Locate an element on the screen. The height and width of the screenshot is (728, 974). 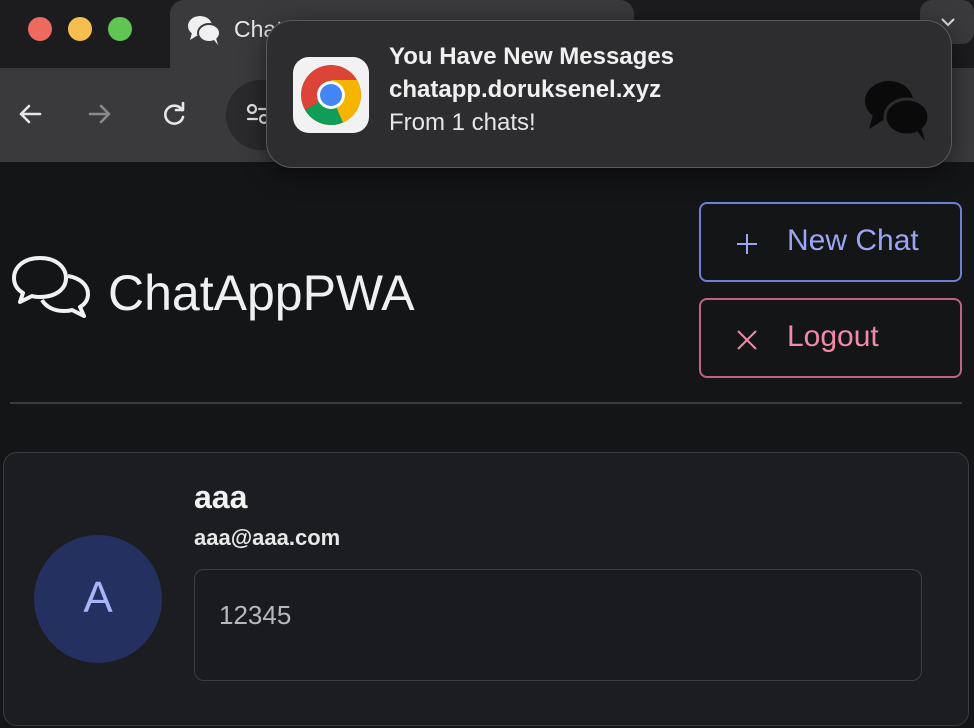
header-divider is located at coordinates (486, 403).